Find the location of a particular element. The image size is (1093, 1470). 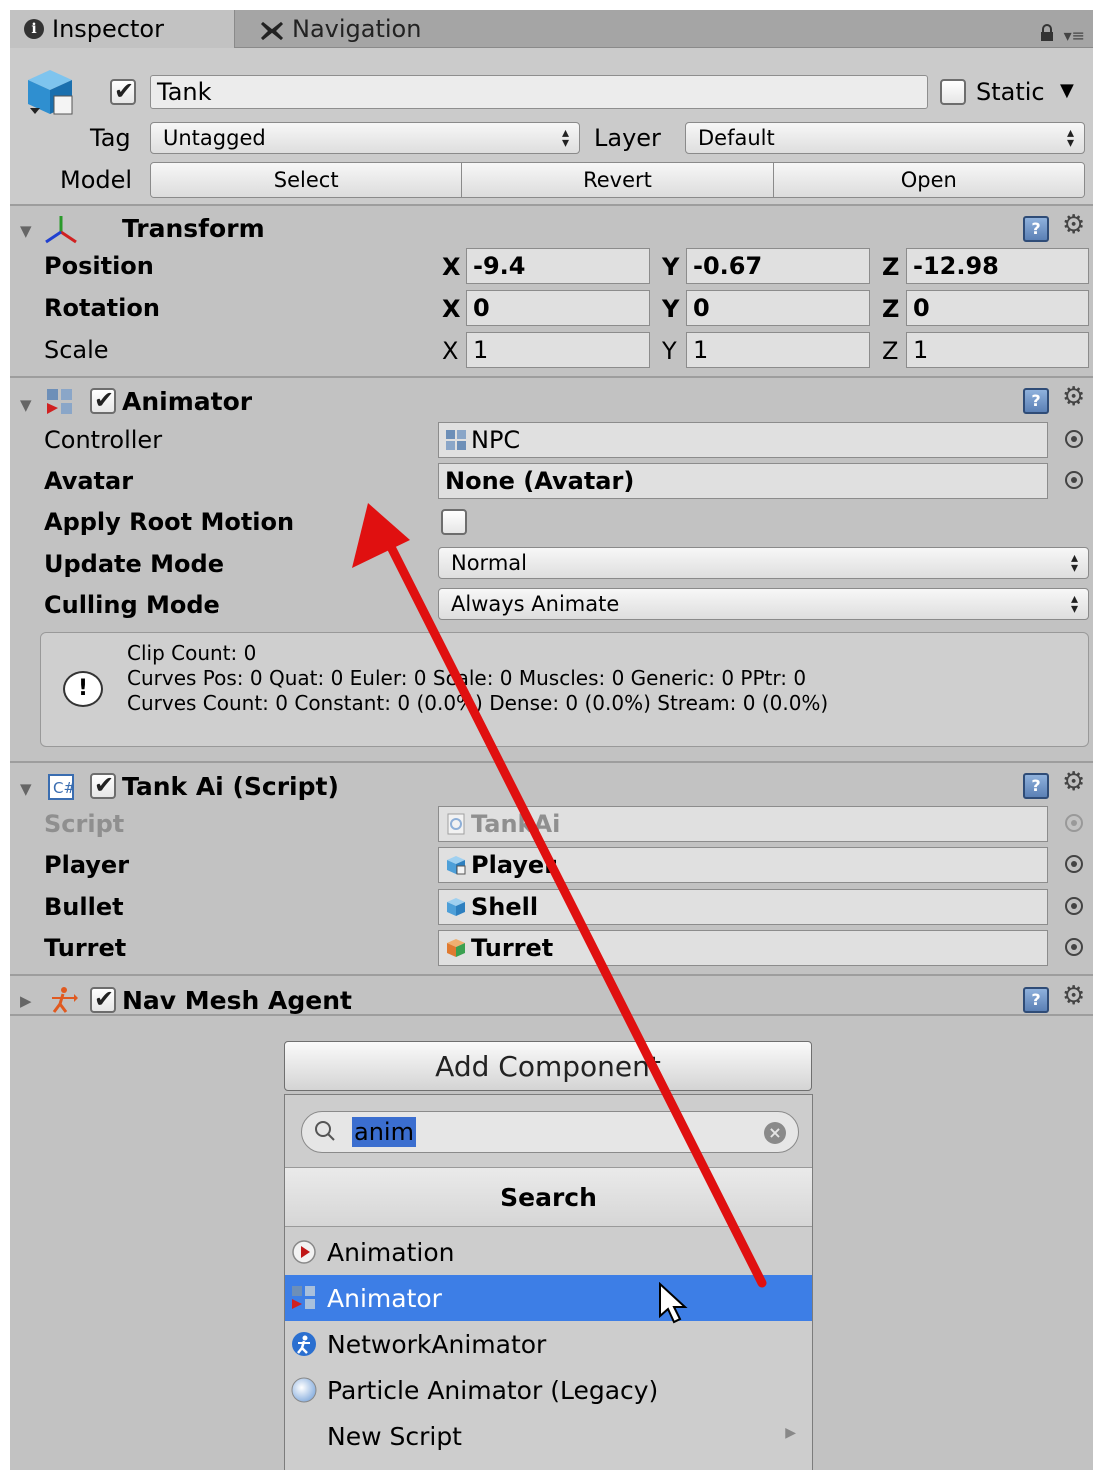

position-x-field: -9.4 is located at coordinates (558, 266).